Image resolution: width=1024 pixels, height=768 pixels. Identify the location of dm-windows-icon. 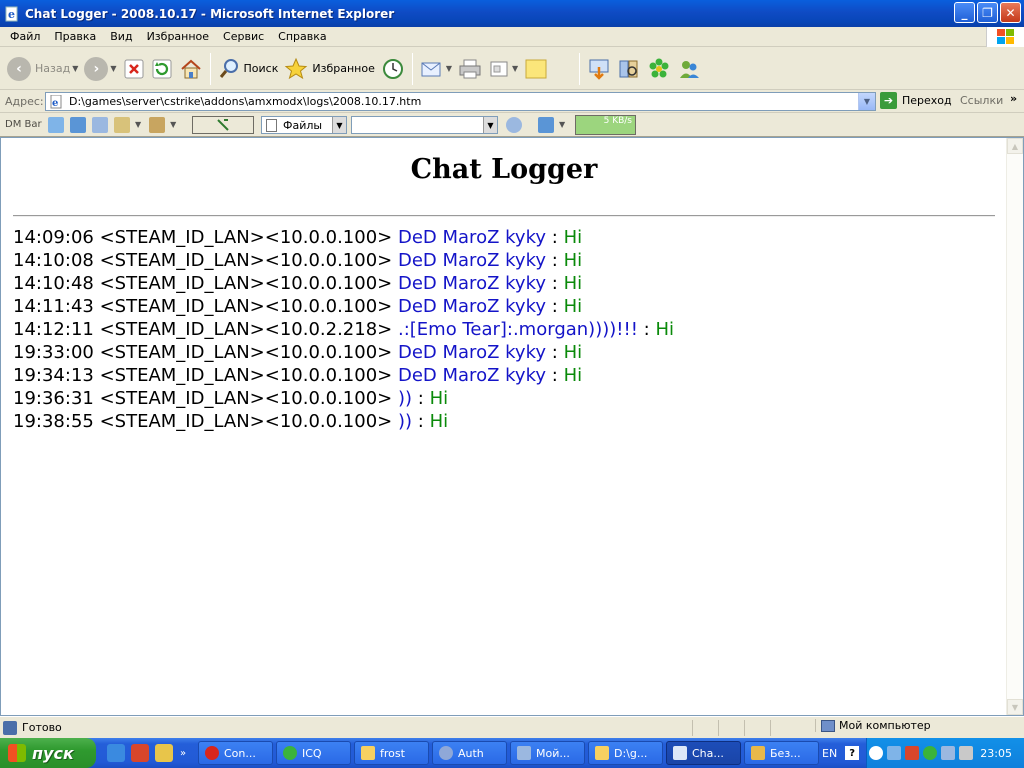
(100, 124).